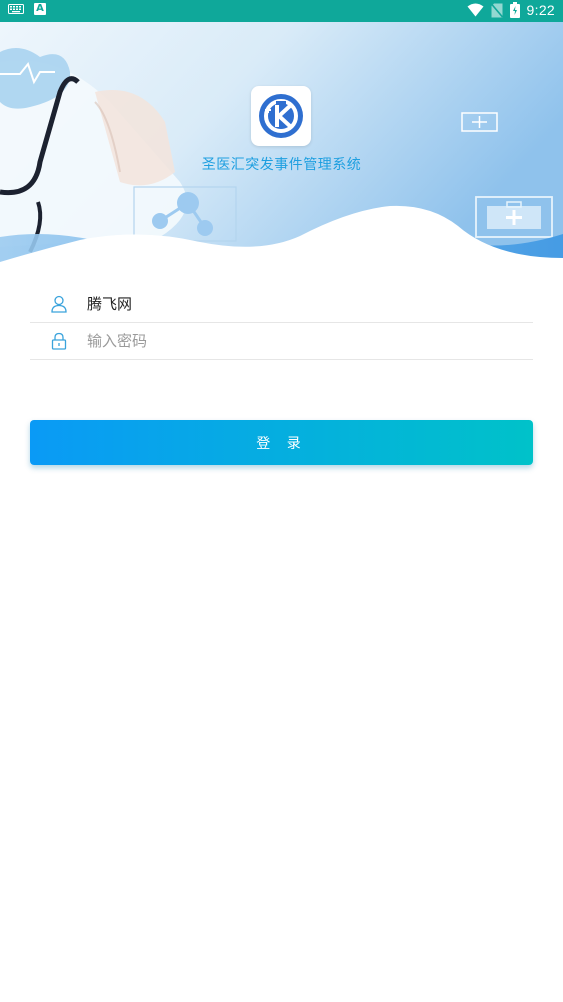 This screenshot has height=1002, width=563. What do you see at coordinates (277, 303) in the screenshot?
I see `username-input` at bounding box center [277, 303].